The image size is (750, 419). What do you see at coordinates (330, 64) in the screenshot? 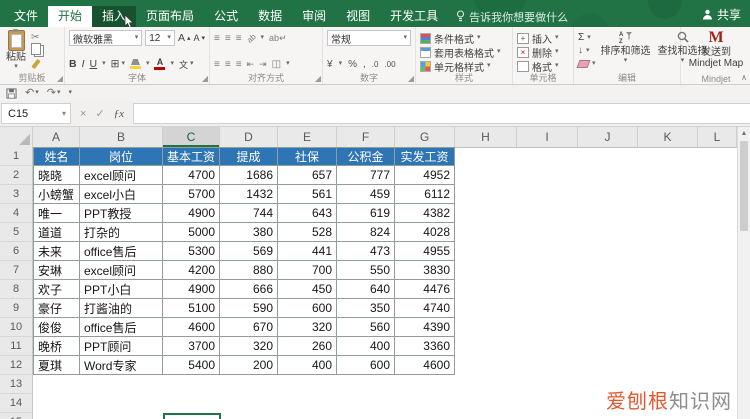
I see `accounting-format-button: ¥` at bounding box center [330, 64].